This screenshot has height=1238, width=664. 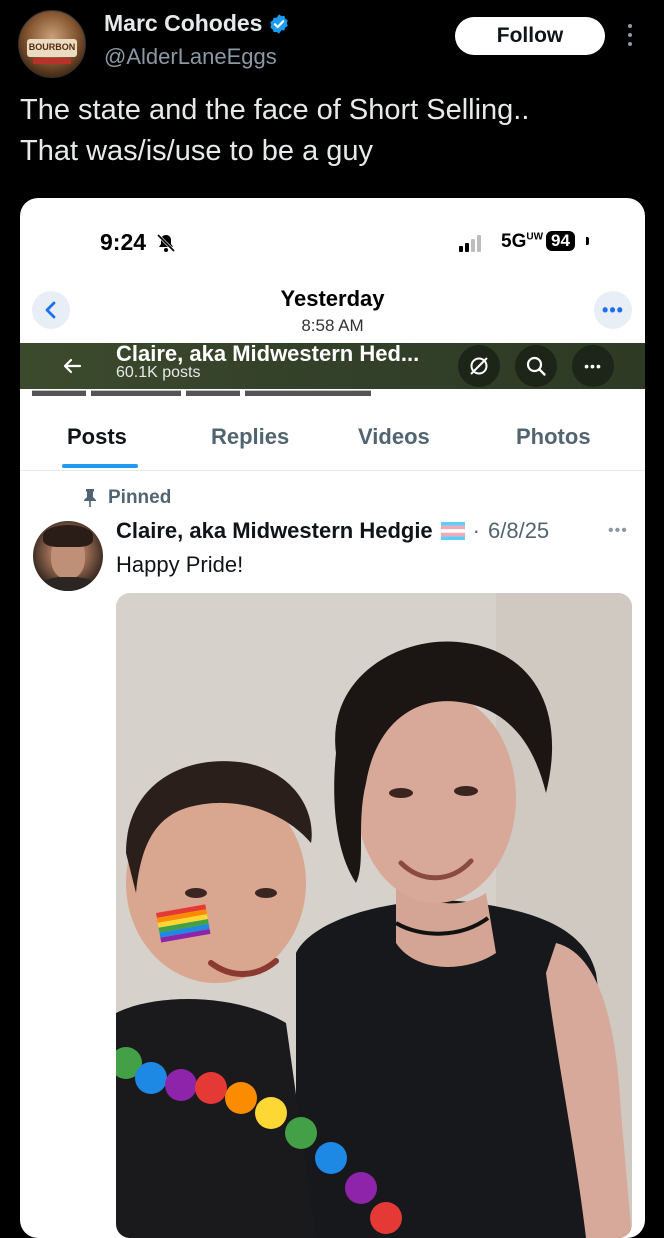 What do you see at coordinates (72, 366) in the screenshot?
I see `back-arrow-icon` at bounding box center [72, 366].